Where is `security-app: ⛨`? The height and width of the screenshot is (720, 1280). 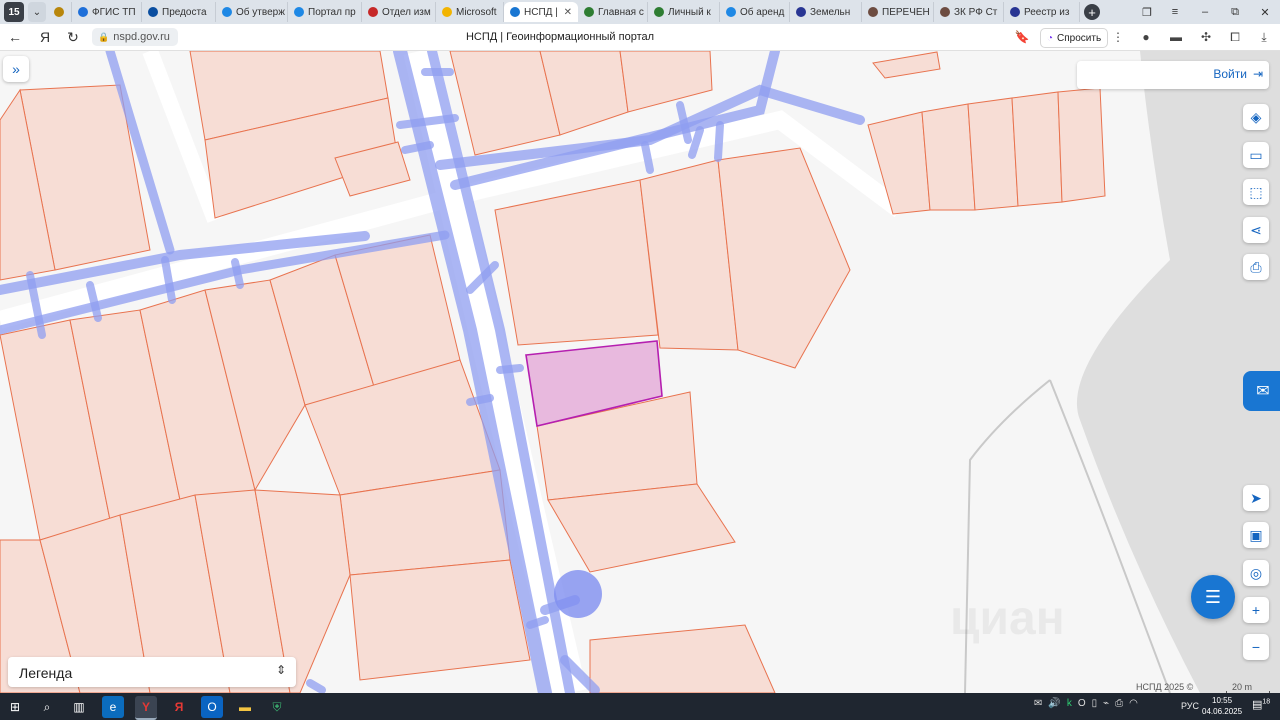 security-app: ⛨ is located at coordinates (277, 707).